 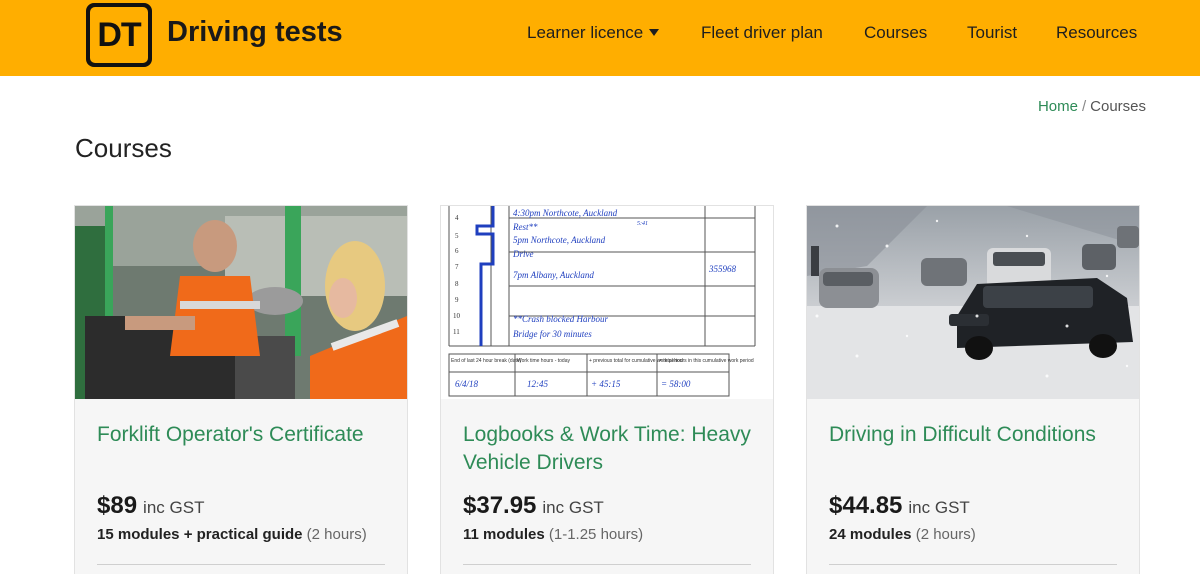 What do you see at coordinates (722, 269) in the screenshot?
I see `odometer-reading: 355968` at bounding box center [722, 269].